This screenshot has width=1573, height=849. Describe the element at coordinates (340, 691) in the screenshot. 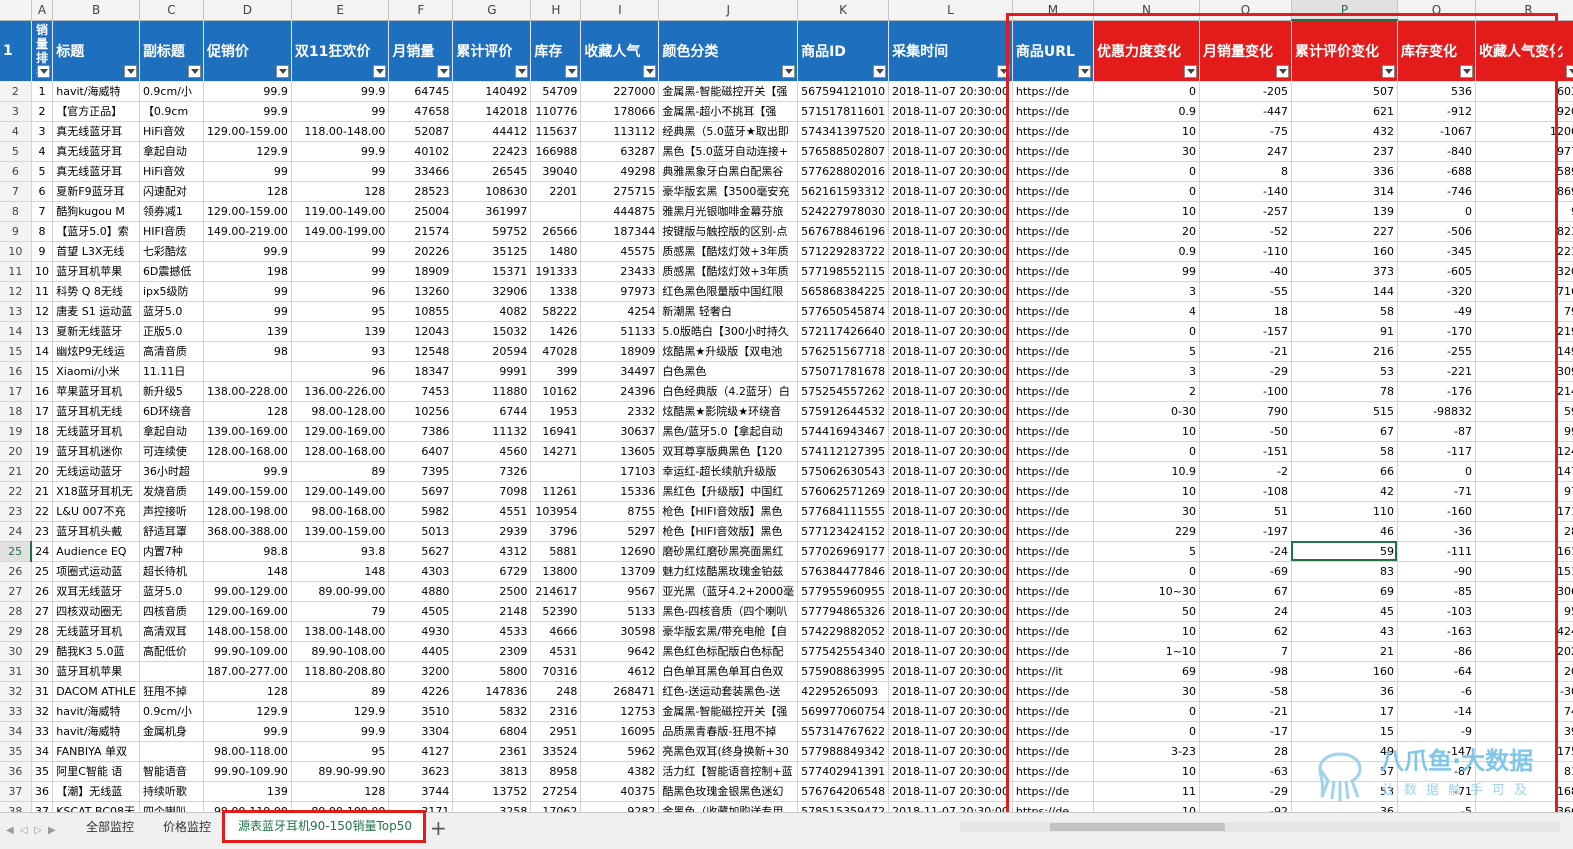

I see `cell: 89` at that location.